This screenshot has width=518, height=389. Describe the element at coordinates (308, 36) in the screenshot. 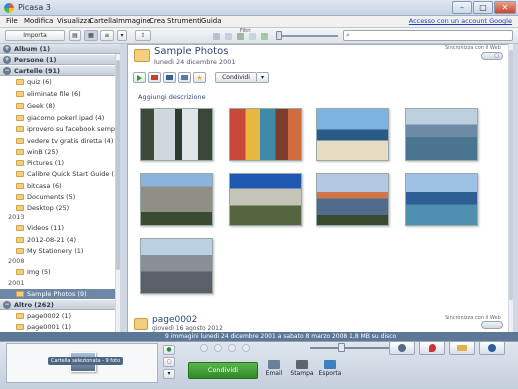

I see `filter-slider-track` at that location.